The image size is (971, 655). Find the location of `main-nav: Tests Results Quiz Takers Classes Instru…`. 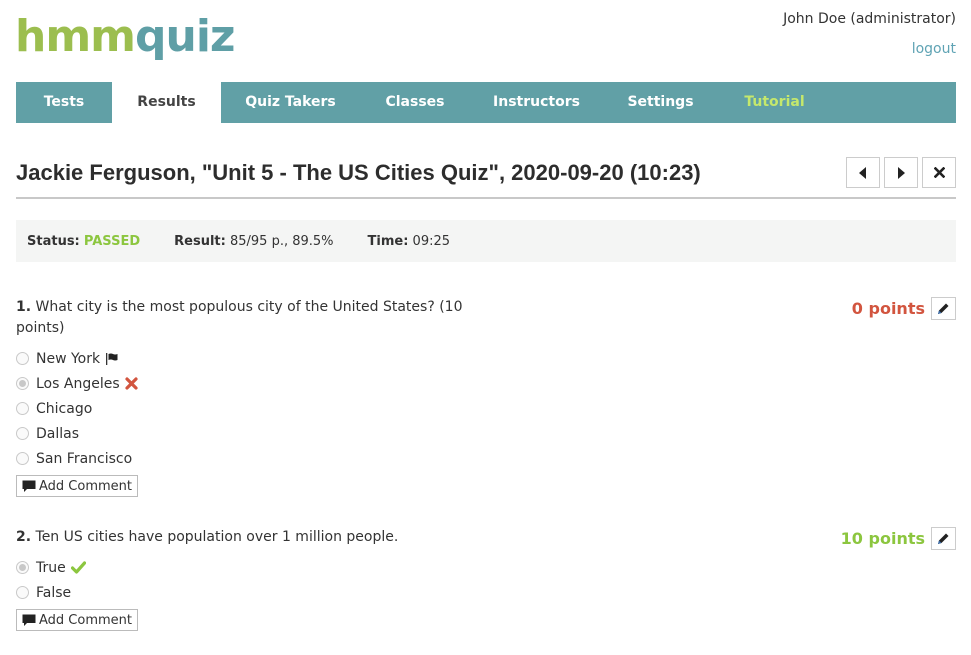

main-nav: Tests Results Quiz Takers Classes Instru… is located at coordinates (486, 102).